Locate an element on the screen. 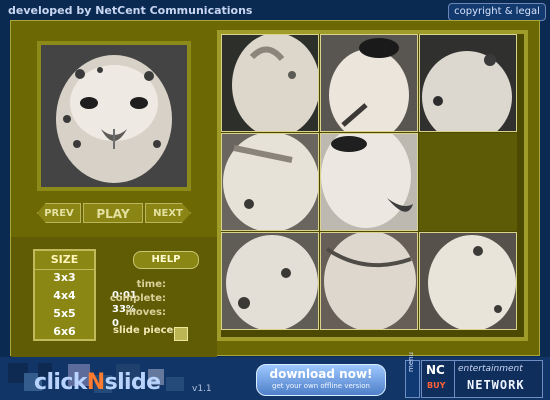 The image size is (550, 400). play-button: PLAY is located at coordinates (113, 213).